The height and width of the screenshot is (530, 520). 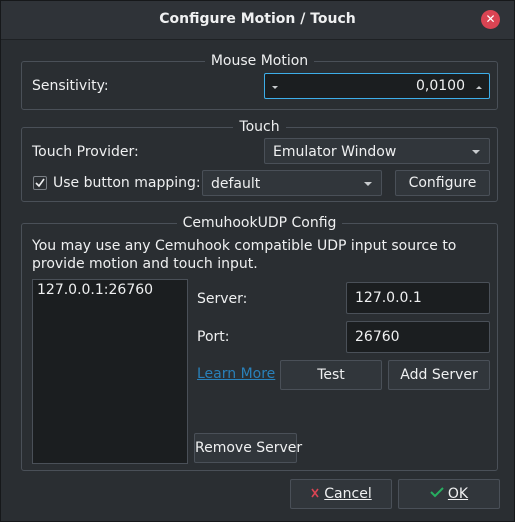 What do you see at coordinates (377, 337) in the screenshot?
I see `port-value: 26760` at bounding box center [377, 337].